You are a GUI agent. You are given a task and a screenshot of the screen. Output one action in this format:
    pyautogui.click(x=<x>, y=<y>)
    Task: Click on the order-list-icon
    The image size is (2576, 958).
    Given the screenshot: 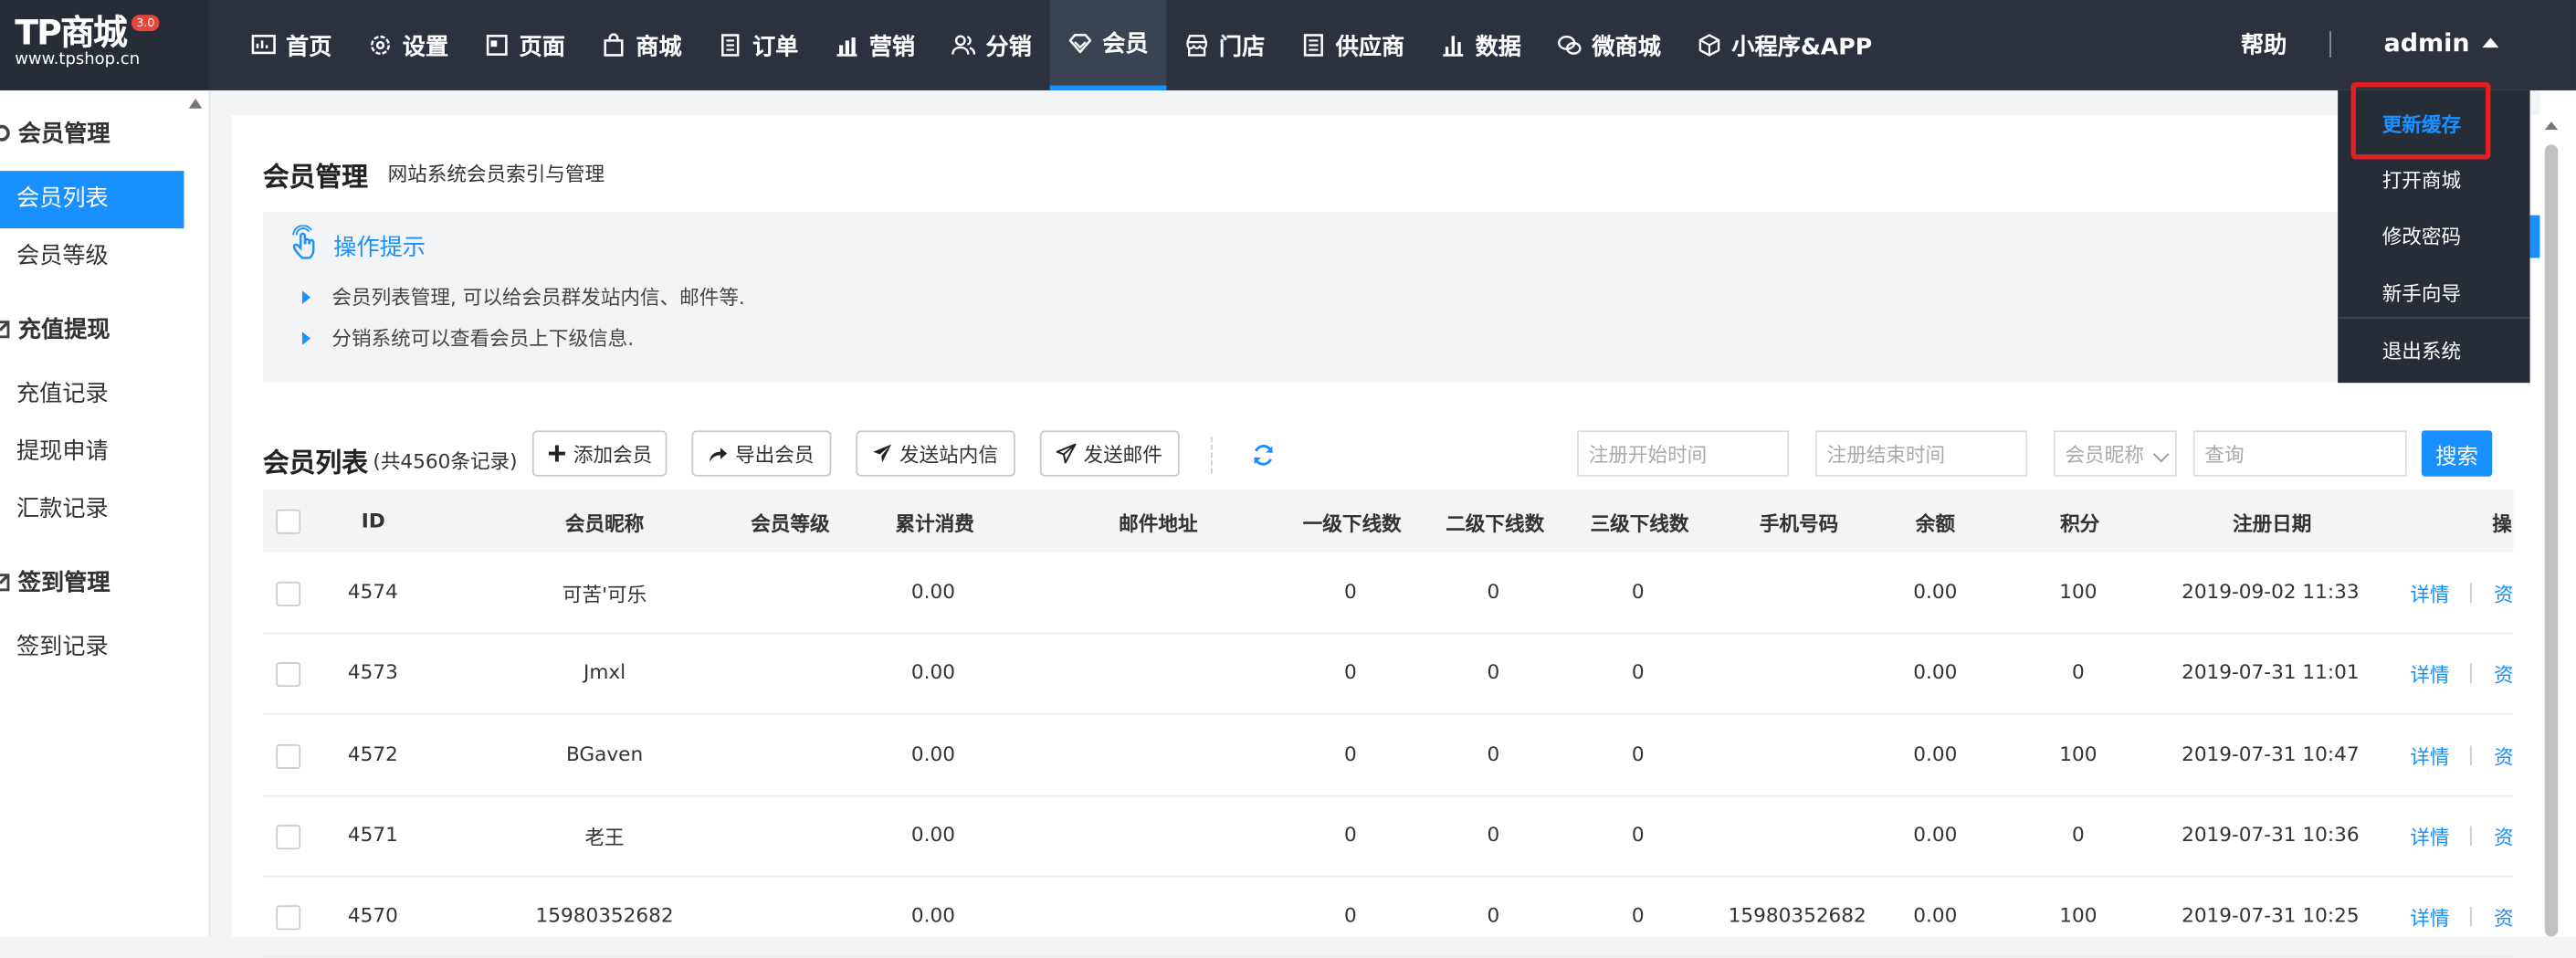 What is the action you would take?
    pyautogui.click(x=730, y=45)
    